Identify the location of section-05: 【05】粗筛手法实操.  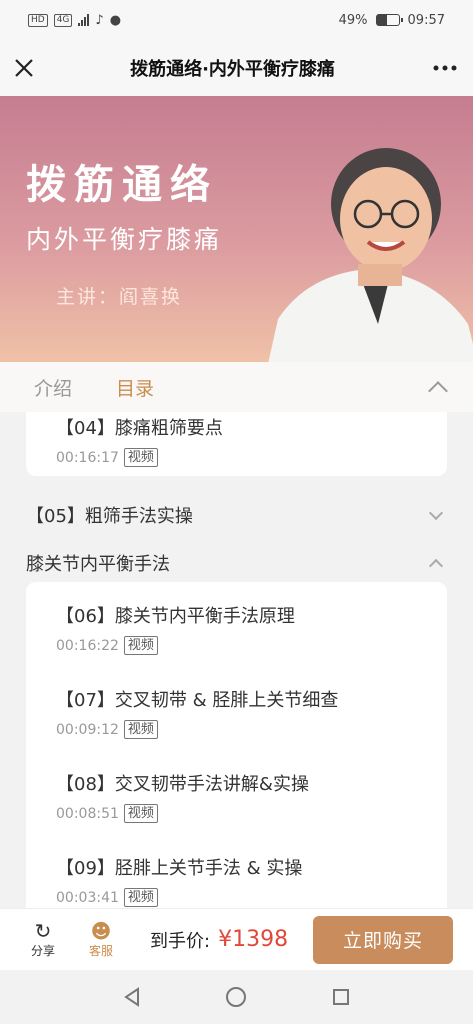
(236, 515).